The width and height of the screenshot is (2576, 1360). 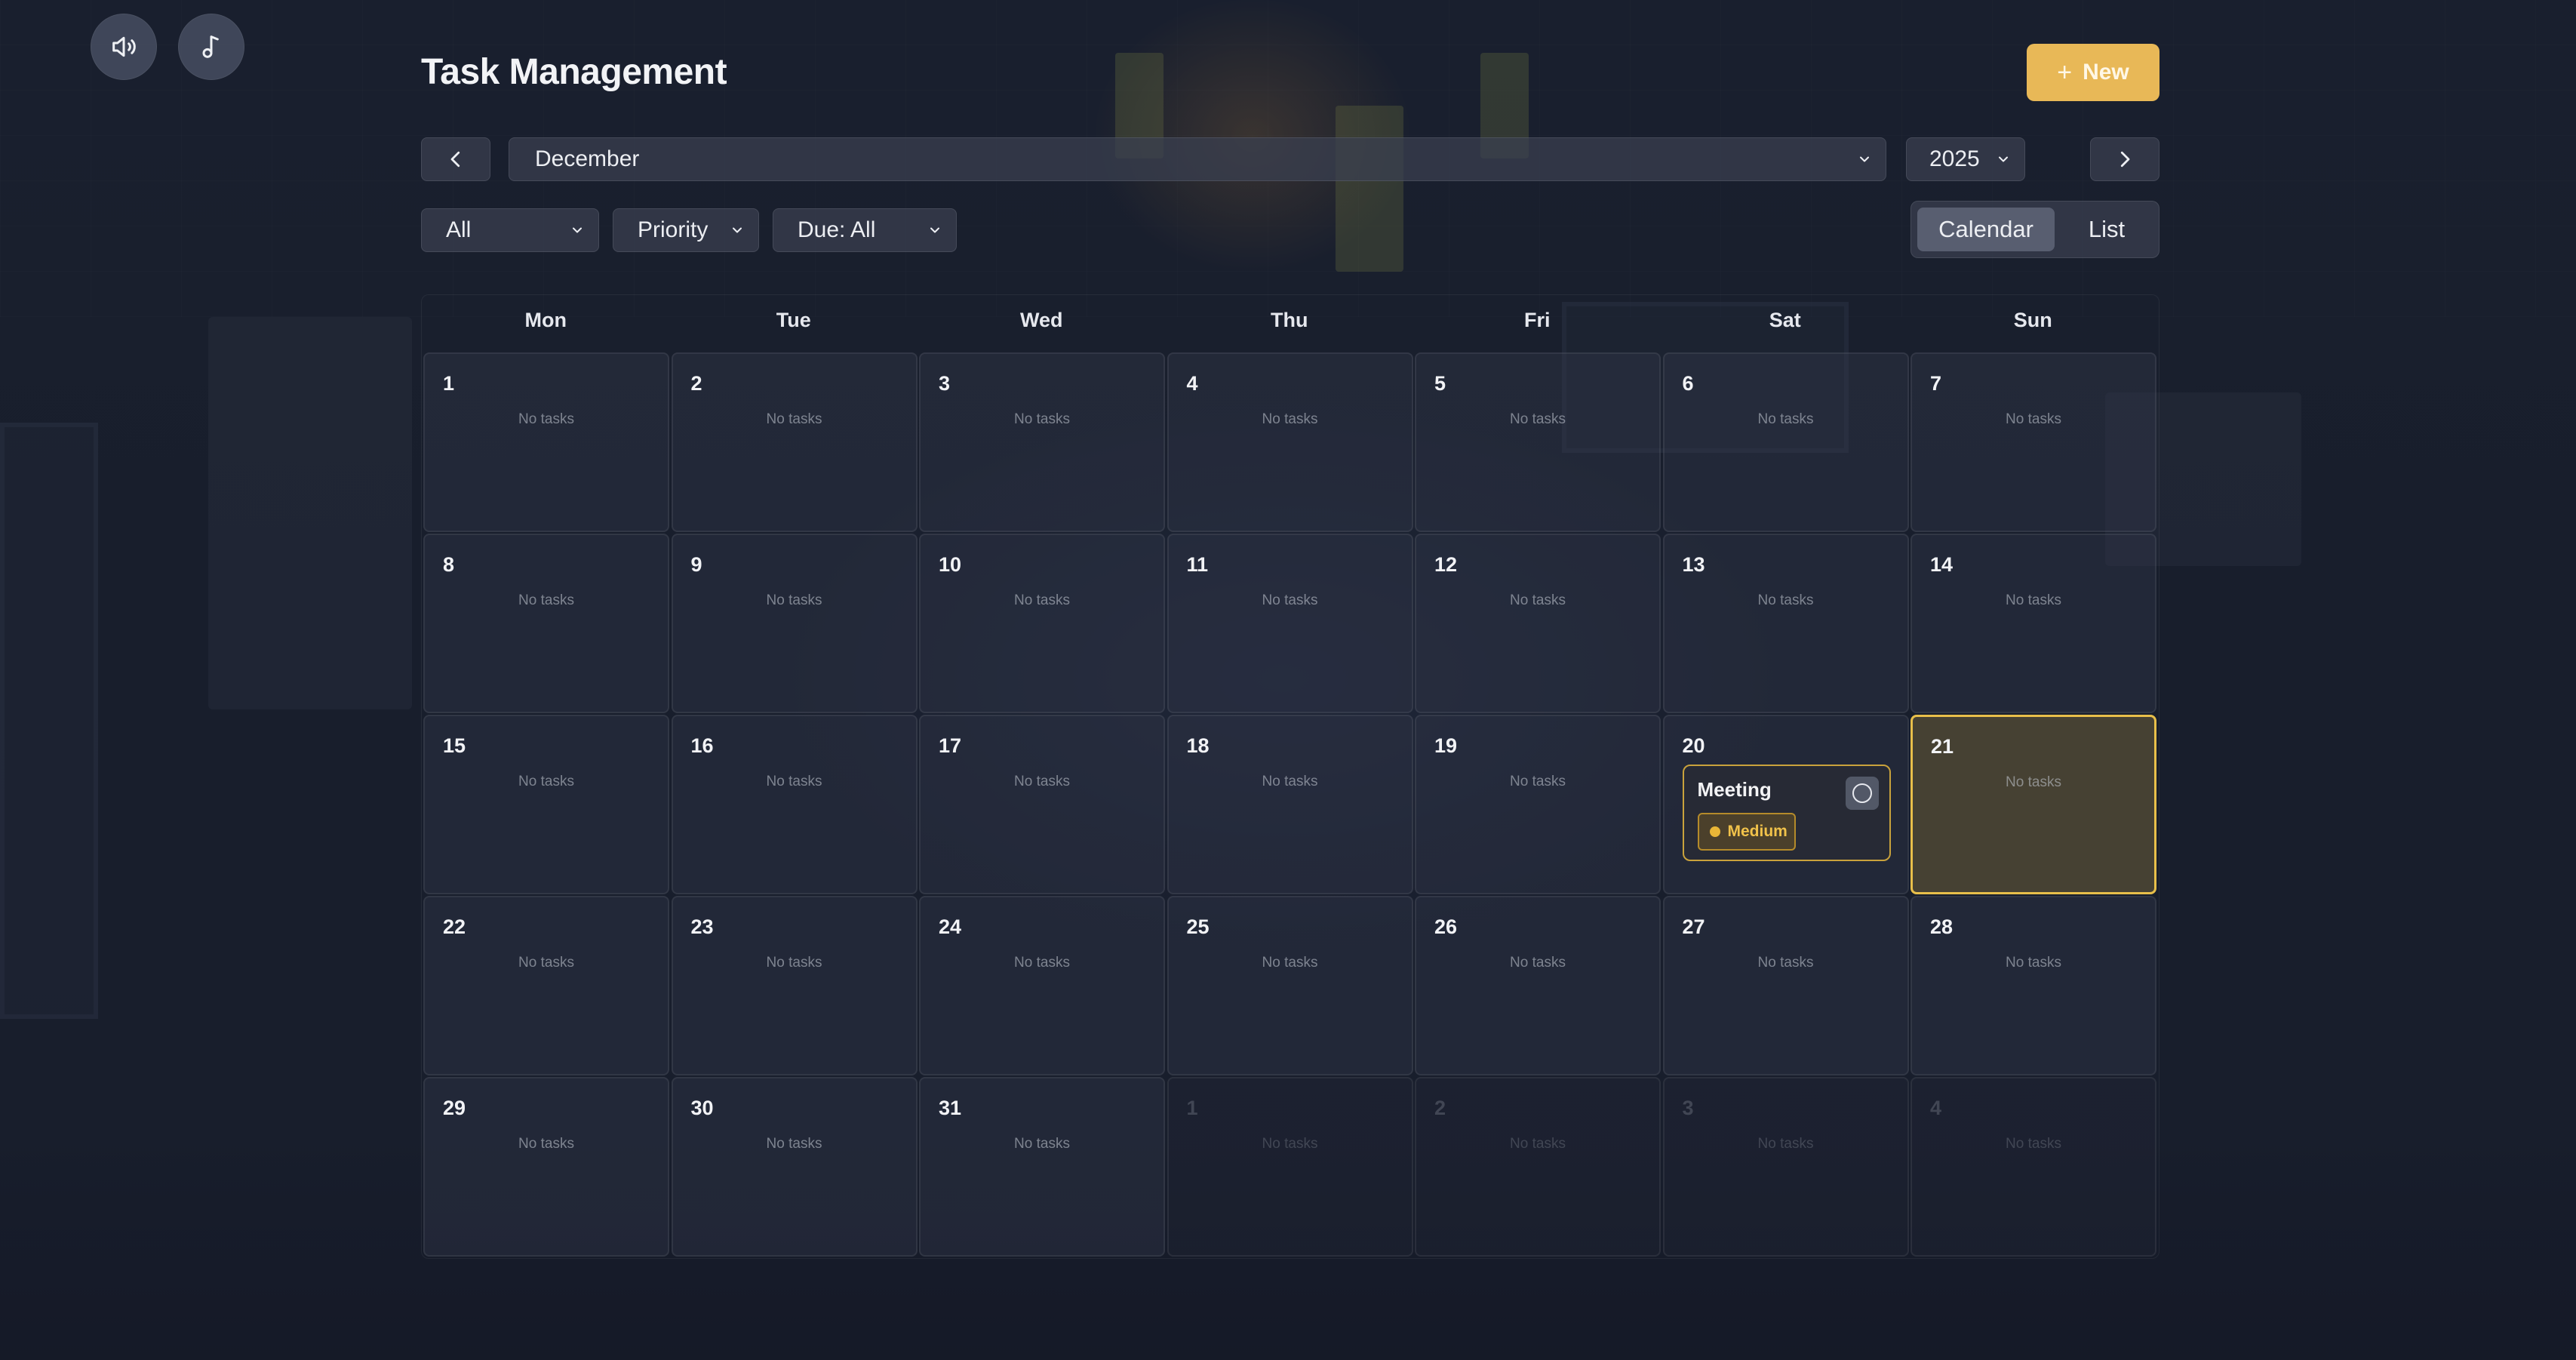 I want to click on new-task-button: + New, so click(x=2093, y=72).